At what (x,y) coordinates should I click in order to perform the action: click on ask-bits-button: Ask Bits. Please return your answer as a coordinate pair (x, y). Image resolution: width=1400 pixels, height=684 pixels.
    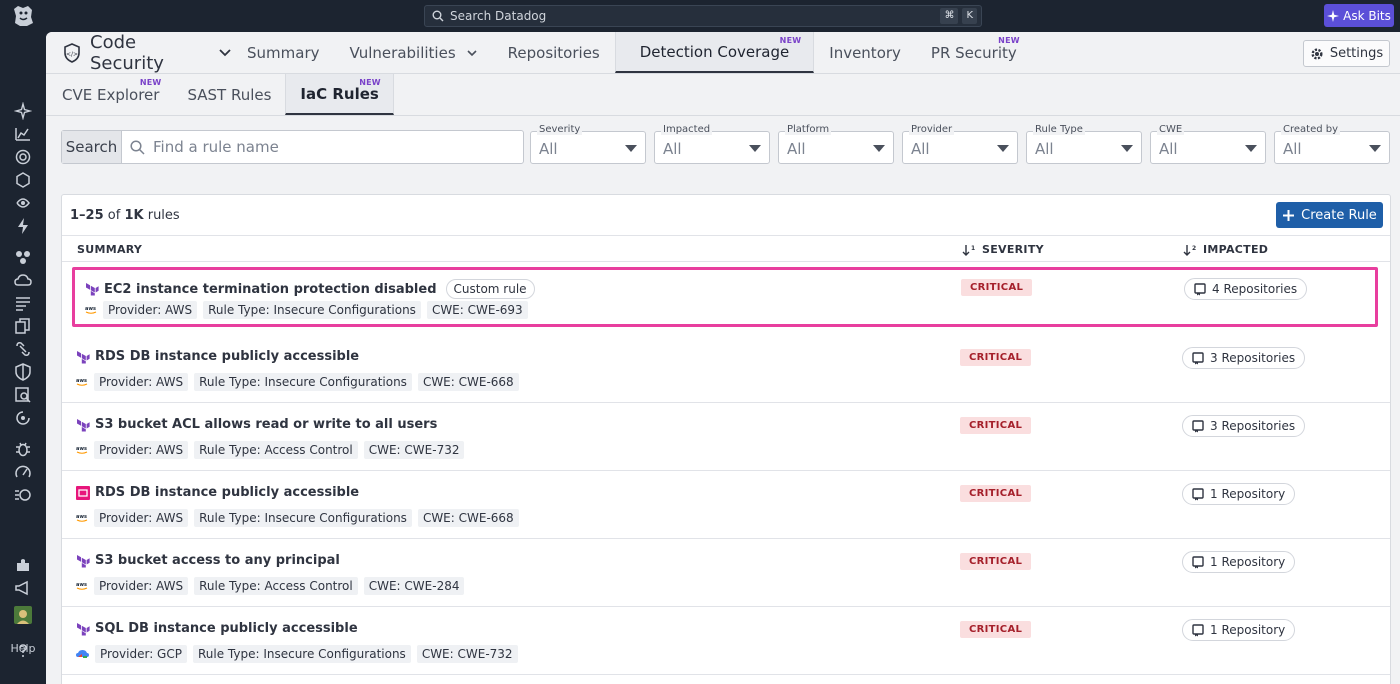
    Looking at the image, I should click on (1359, 15).